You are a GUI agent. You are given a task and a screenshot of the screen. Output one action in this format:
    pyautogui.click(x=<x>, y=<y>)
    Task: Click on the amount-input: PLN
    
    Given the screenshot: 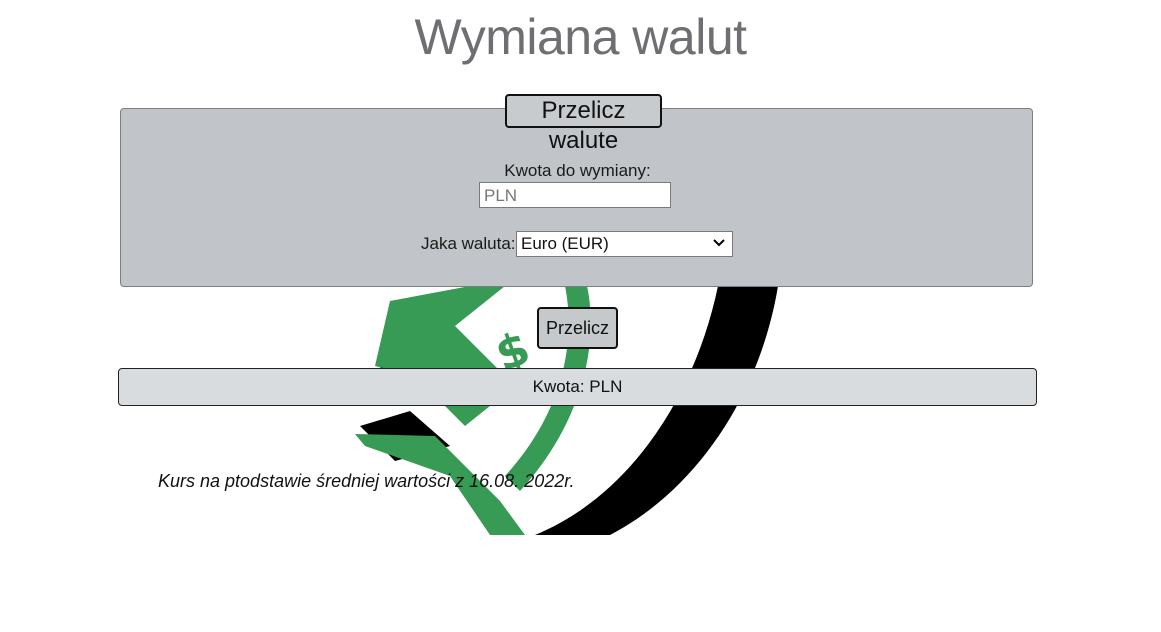 What is the action you would take?
    pyautogui.click(x=575, y=195)
    